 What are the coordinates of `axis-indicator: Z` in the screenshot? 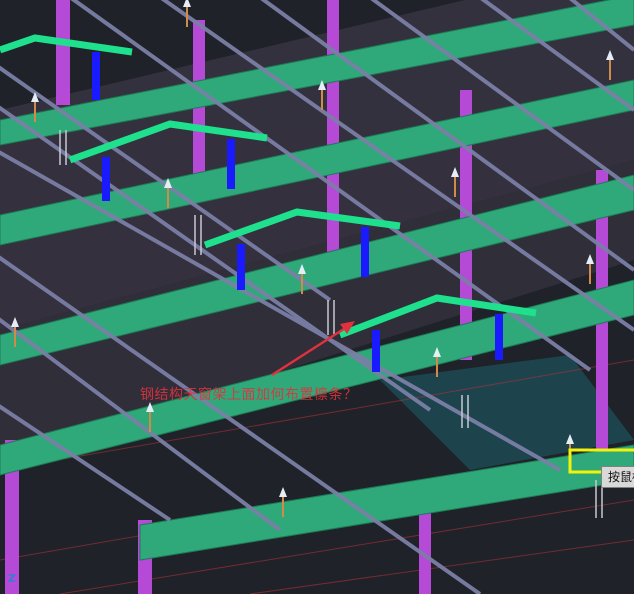 It's located at (12, 578).